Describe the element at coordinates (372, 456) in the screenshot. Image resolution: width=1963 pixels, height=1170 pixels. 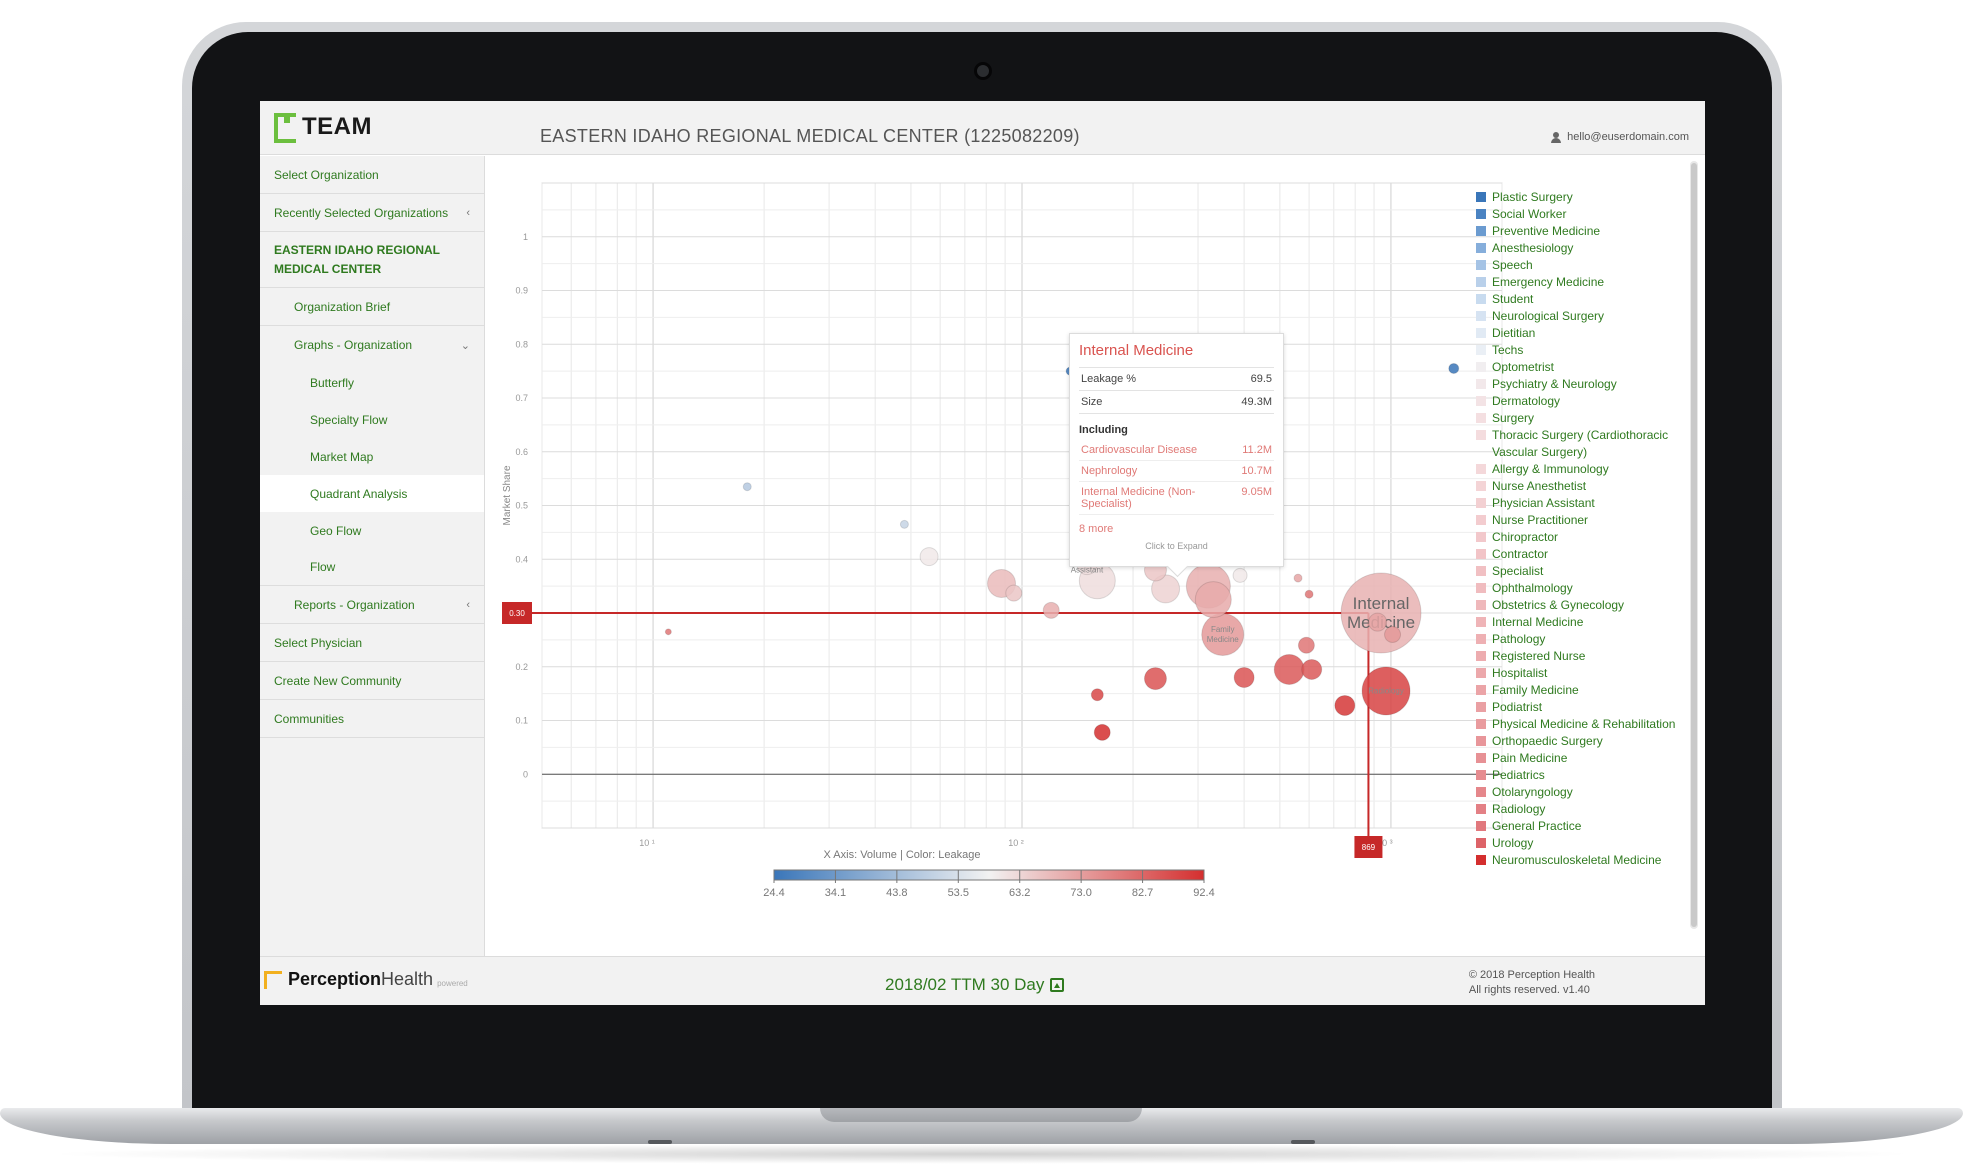
I see `sidebar-item-market-map: Market Map` at that location.